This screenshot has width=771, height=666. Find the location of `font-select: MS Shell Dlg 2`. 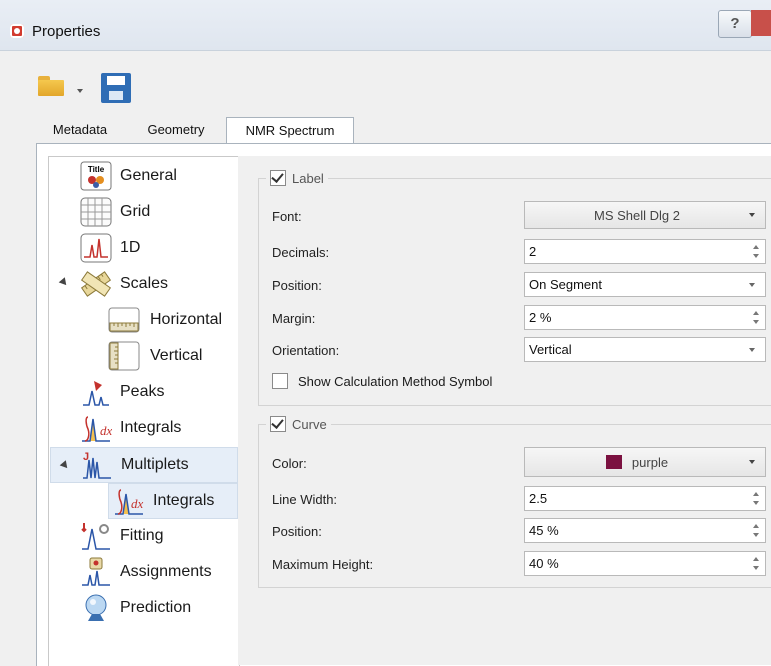

font-select: MS Shell Dlg 2 is located at coordinates (645, 215).